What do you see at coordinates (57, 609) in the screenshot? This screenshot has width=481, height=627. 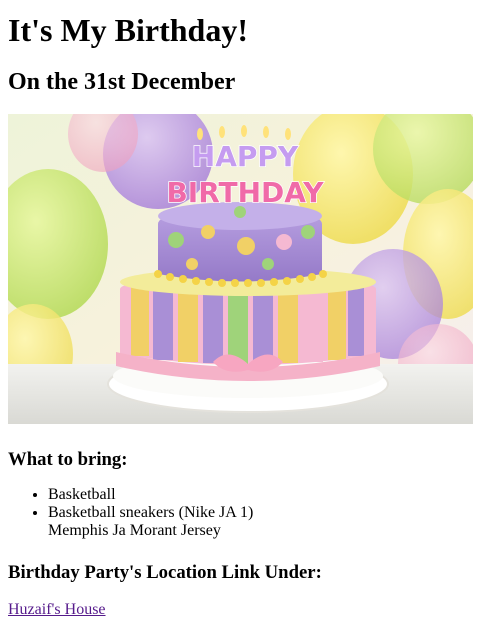 I see `location-link: Huzaif's House` at bounding box center [57, 609].